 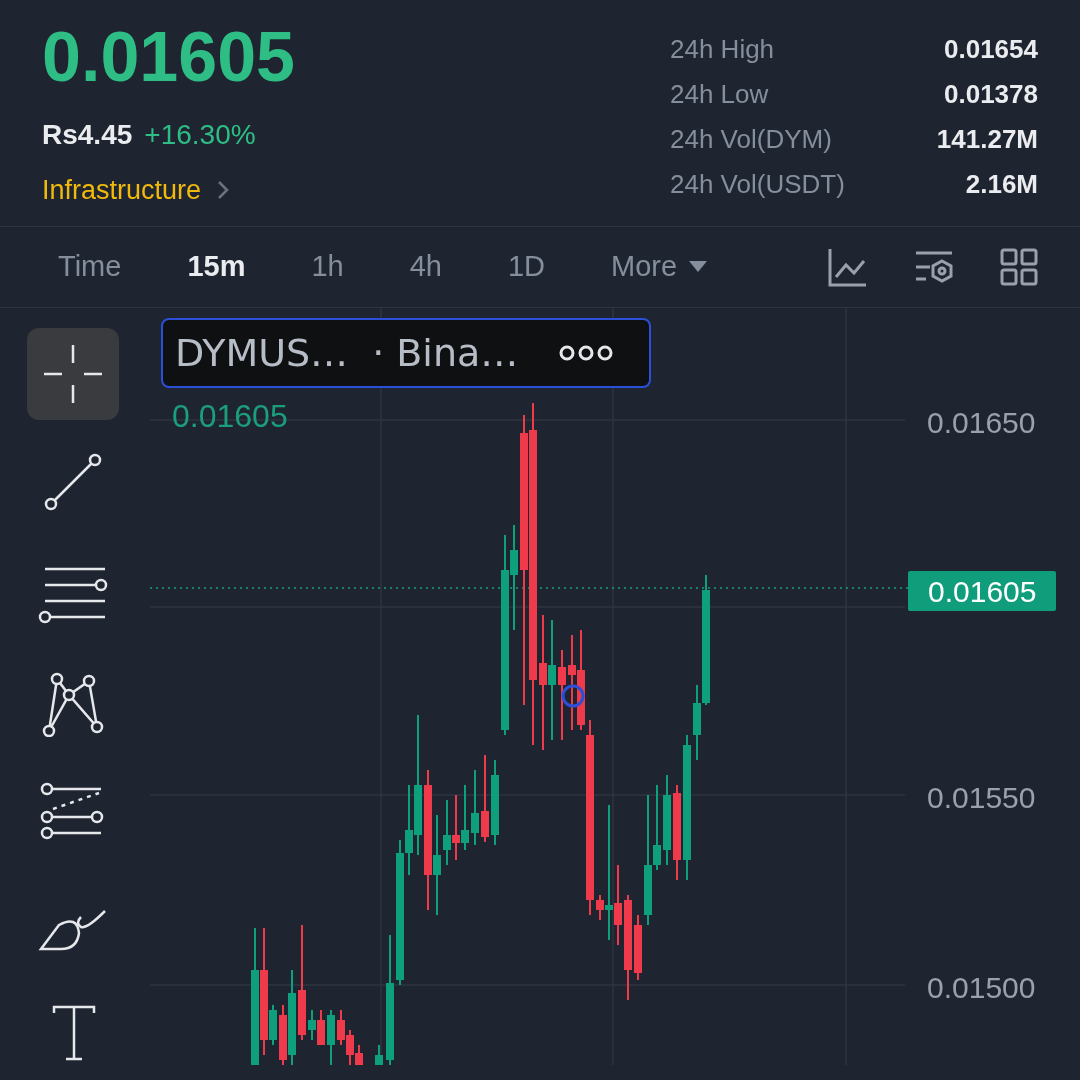 What do you see at coordinates (990, 49) in the screenshot?
I see `stat-value: 0.01654` at bounding box center [990, 49].